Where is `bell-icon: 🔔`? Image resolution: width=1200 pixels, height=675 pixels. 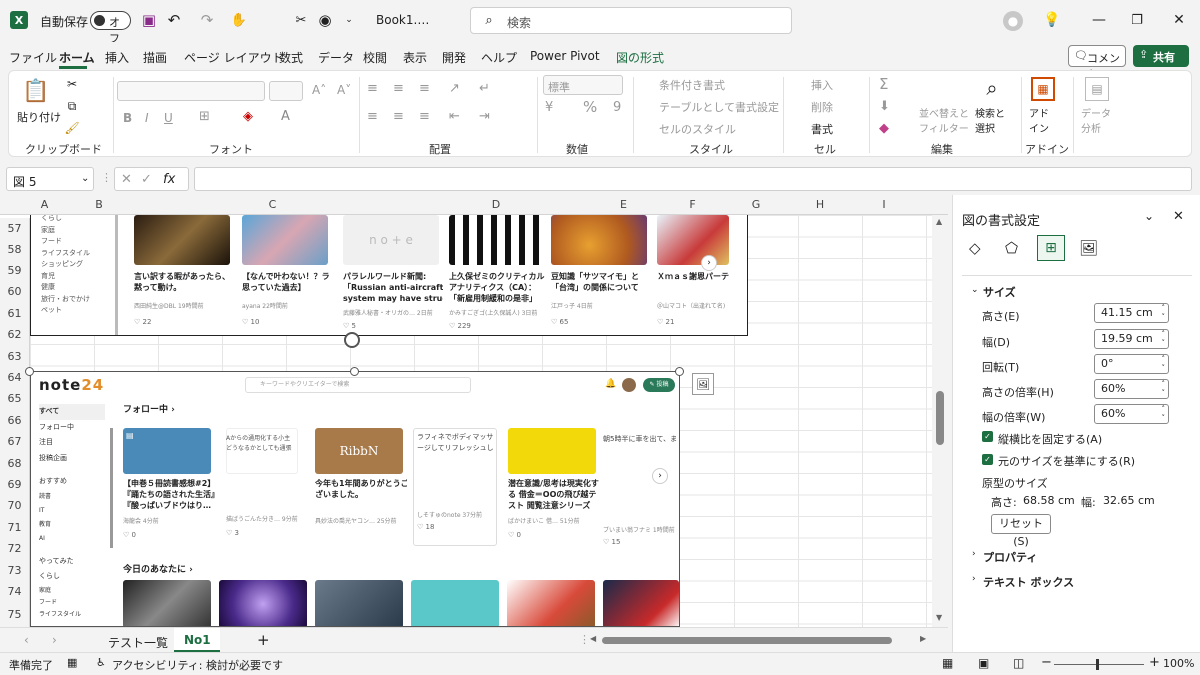
bell-icon: 🔔 is located at coordinates (610, 384).